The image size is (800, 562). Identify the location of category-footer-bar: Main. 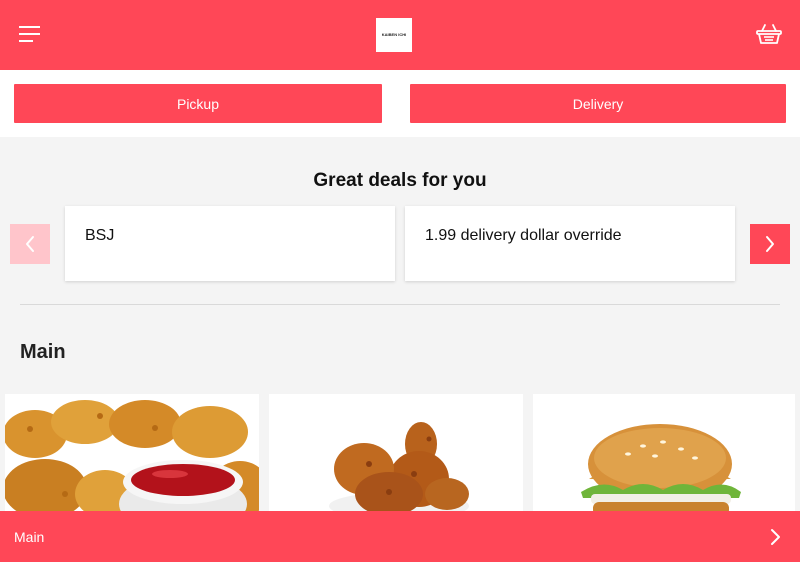
(400, 536).